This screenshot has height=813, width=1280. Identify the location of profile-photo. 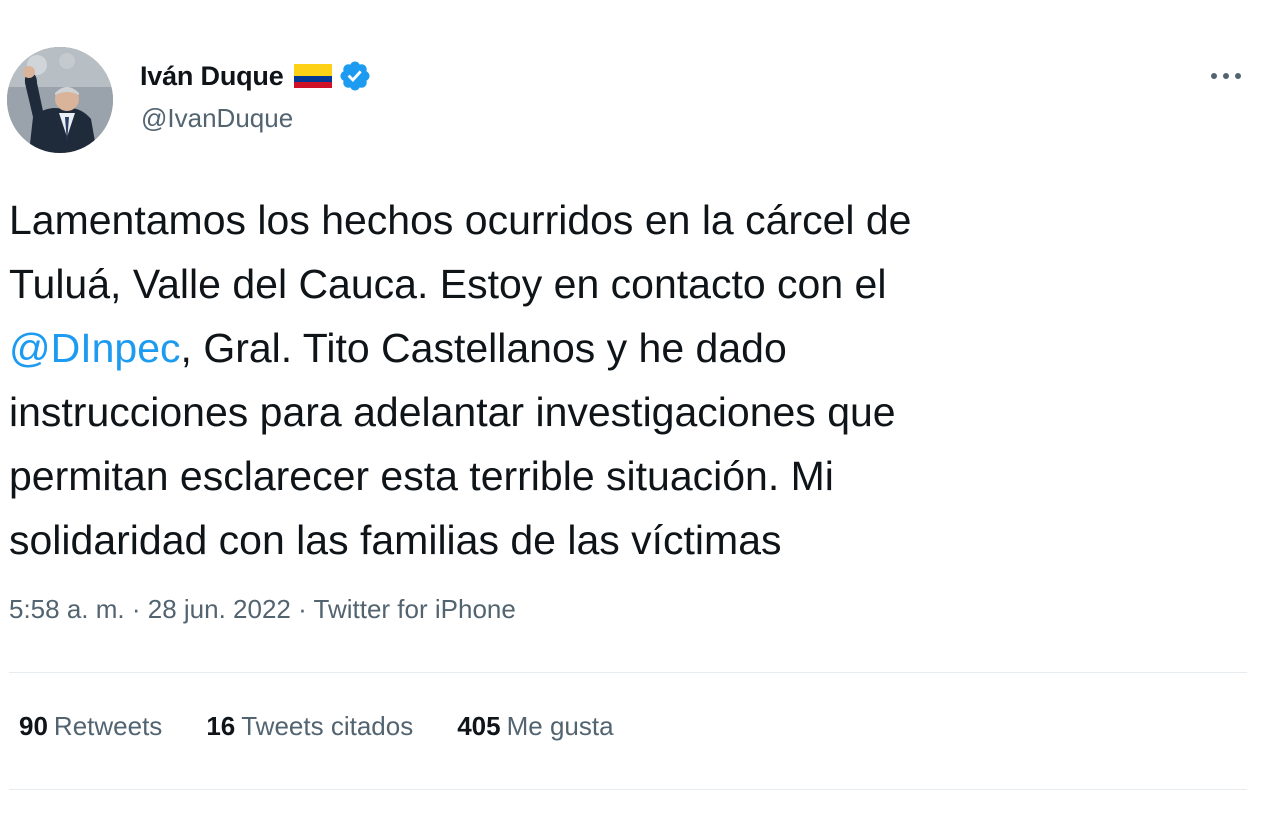
(60, 100).